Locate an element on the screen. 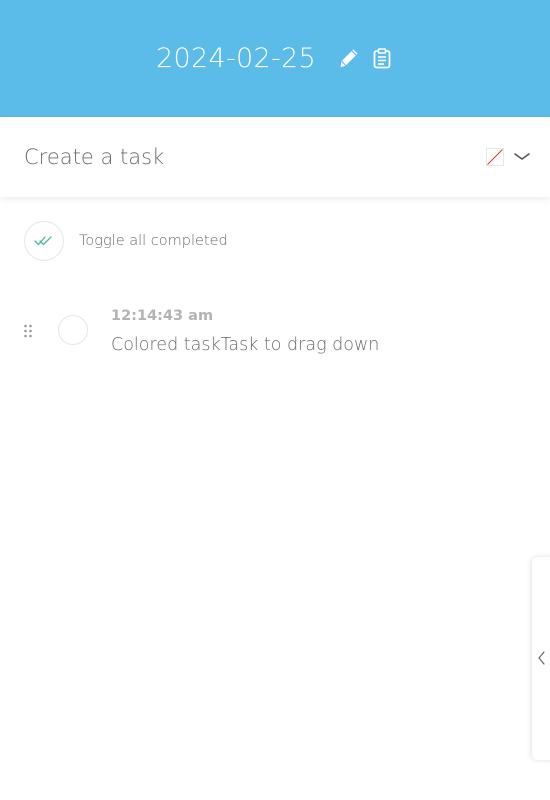 The image size is (550, 800). toggle-all-checkbox is located at coordinates (44, 241).